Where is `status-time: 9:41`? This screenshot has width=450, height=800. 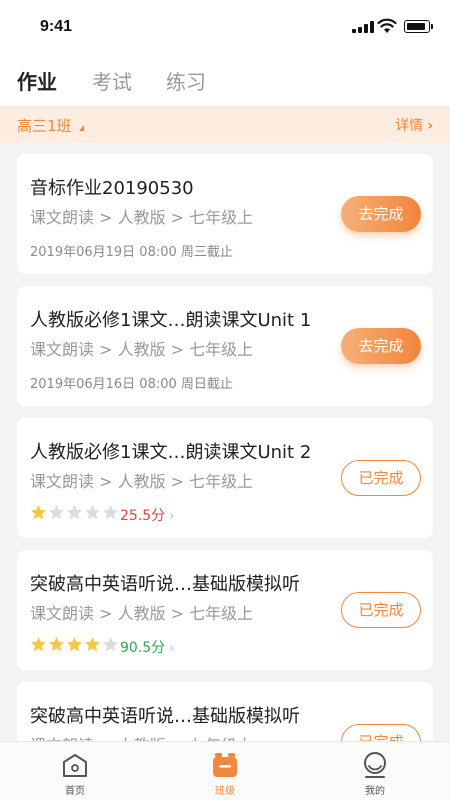
status-time: 9:41 is located at coordinates (56, 26).